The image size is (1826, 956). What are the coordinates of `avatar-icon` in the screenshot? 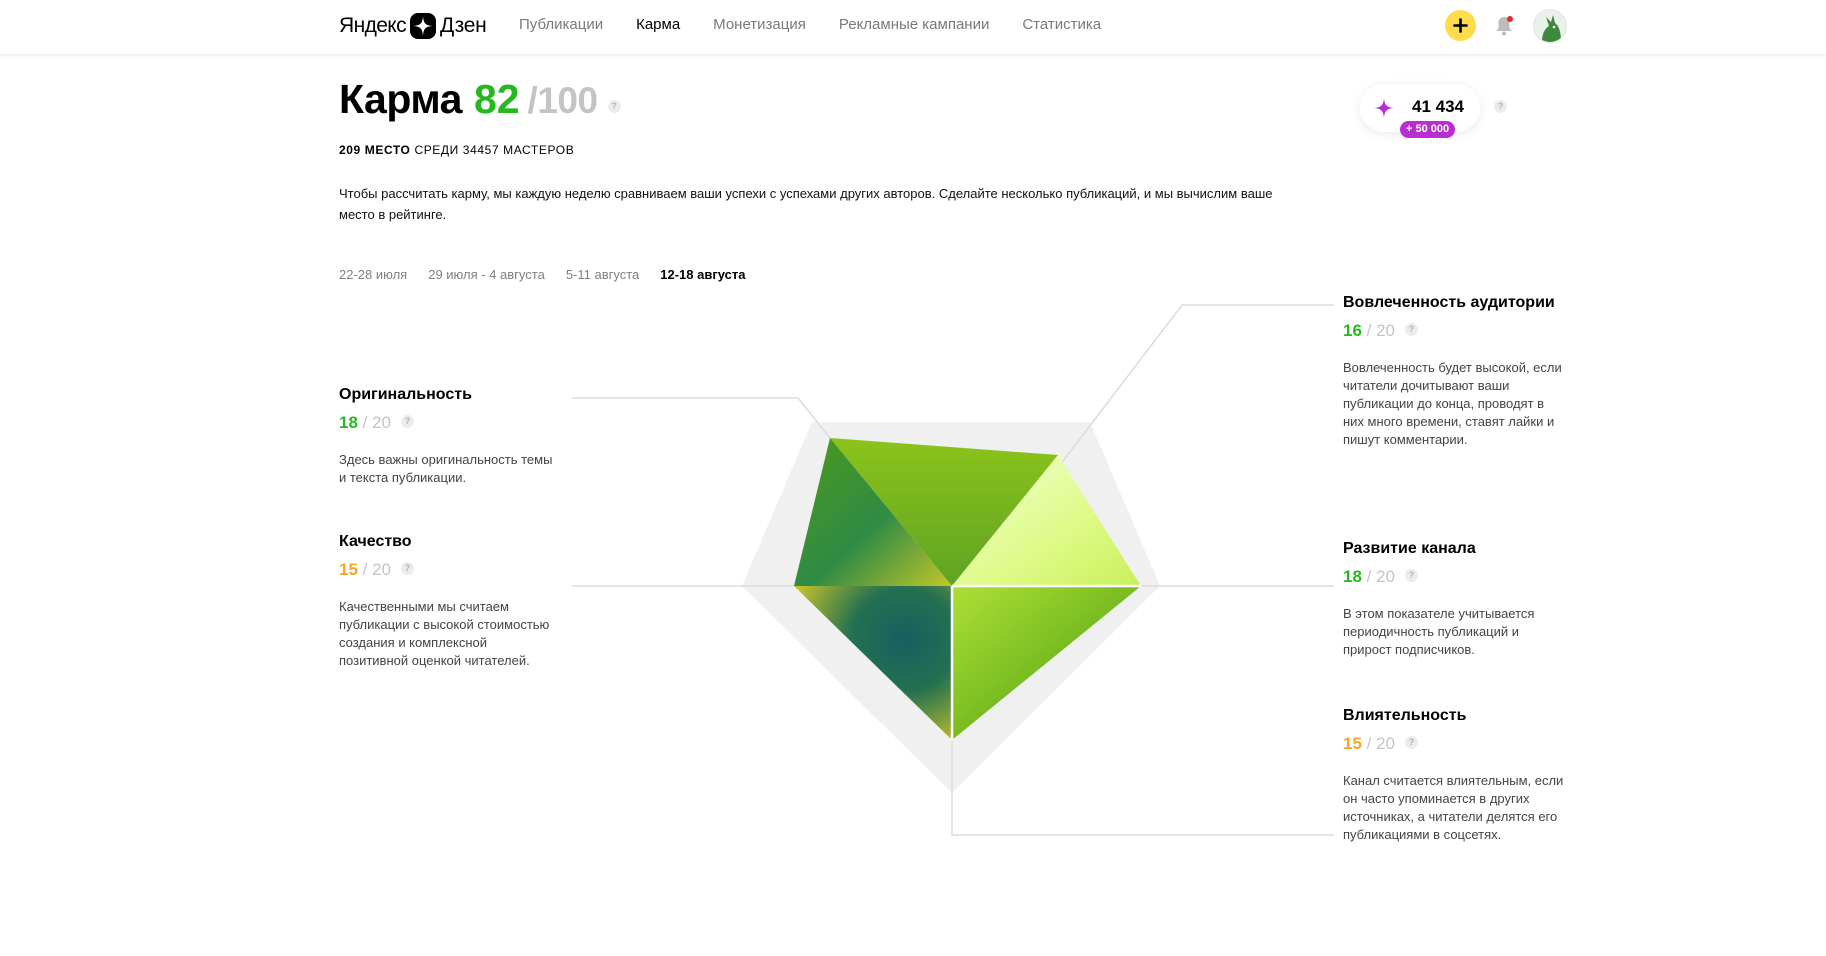 It's located at (1551, 28).